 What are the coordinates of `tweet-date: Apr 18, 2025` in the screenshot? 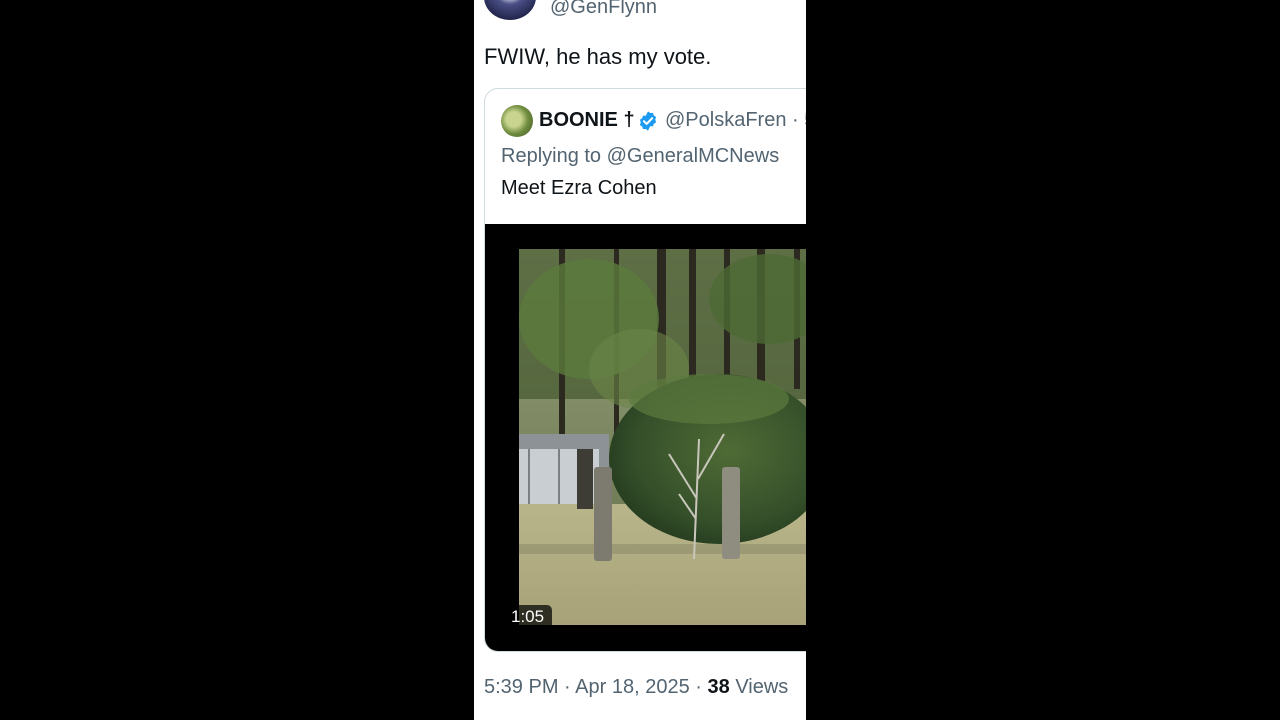 It's located at (632, 687).